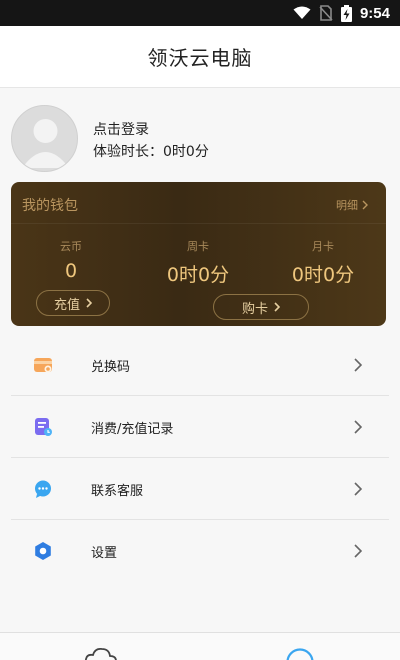 Image resolution: width=400 pixels, height=660 pixels. What do you see at coordinates (198, 246) in the screenshot?
I see `weekly-card-label: 周卡` at bounding box center [198, 246].